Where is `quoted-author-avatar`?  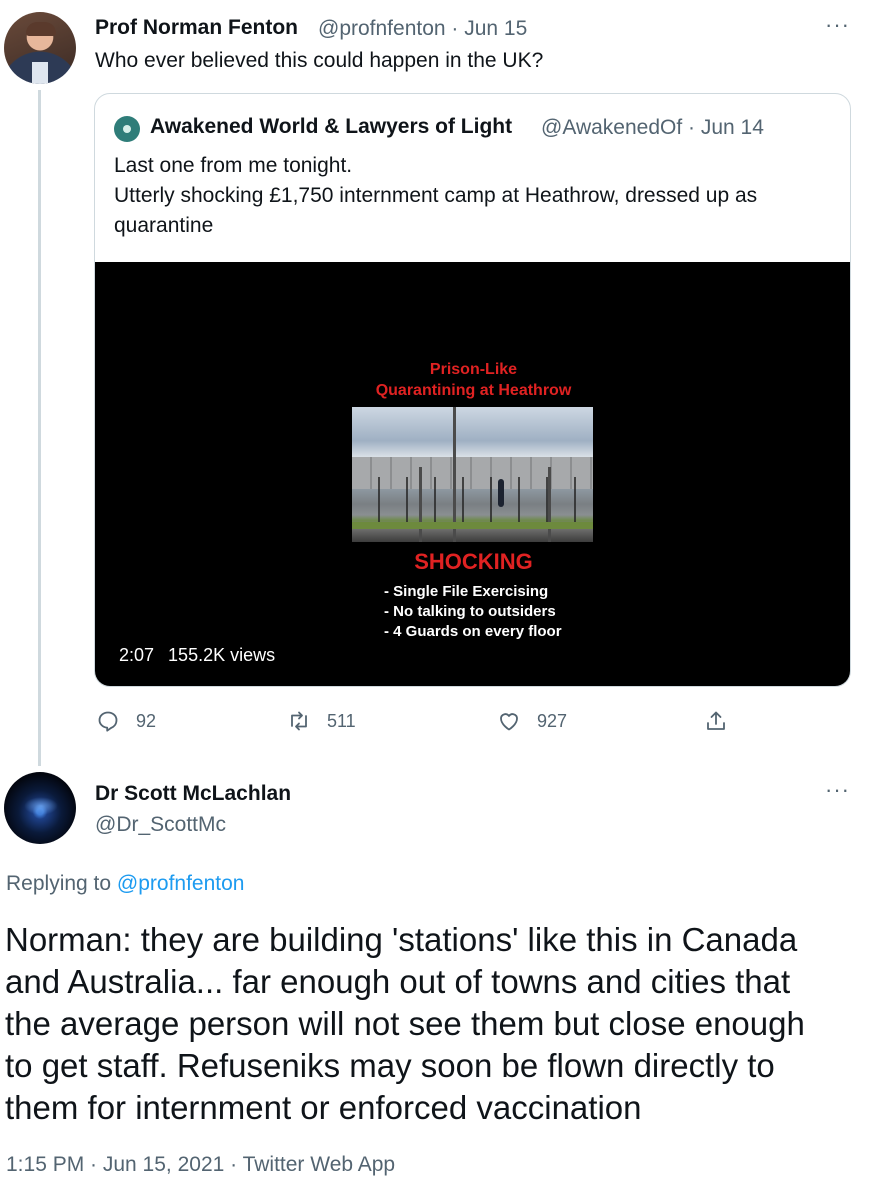 quoted-author-avatar is located at coordinates (127, 129).